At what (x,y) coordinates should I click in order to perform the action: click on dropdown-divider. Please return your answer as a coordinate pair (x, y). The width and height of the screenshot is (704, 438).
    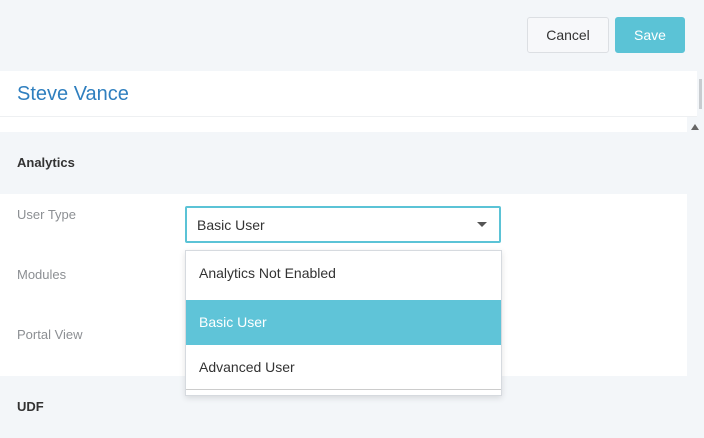
    Looking at the image, I should click on (343, 389).